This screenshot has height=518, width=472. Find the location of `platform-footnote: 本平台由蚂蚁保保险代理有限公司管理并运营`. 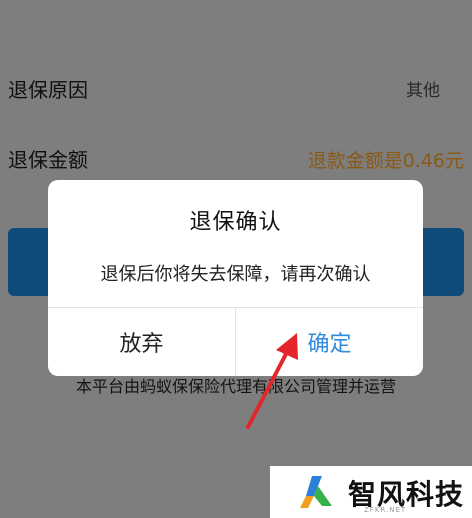

platform-footnote: 本平台由蚂蚁保保险代理有限公司管理并运营 is located at coordinates (235, 386).